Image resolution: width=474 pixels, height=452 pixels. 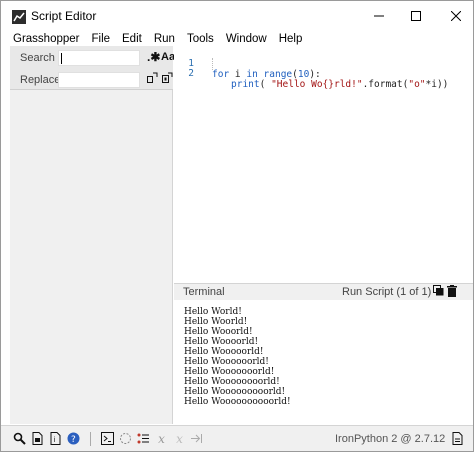 What do you see at coordinates (224, 352) in the screenshot?
I see `output-line: Hello Wooooorld!` at bounding box center [224, 352].